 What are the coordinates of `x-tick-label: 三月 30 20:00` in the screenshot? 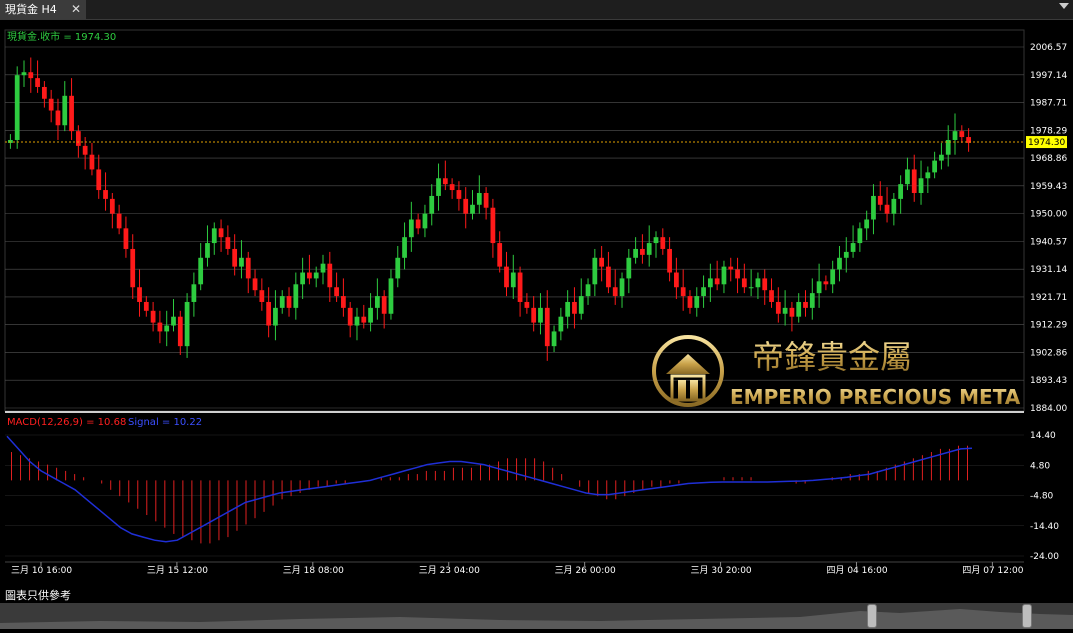 It's located at (721, 570).